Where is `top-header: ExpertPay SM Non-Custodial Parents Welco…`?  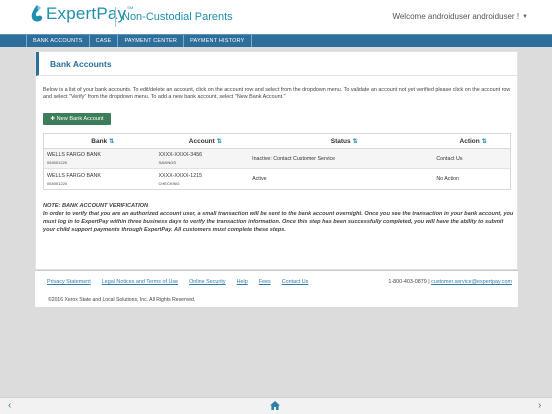 top-header: ExpertPay SM Non-Custodial Parents Welco… is located at coordinates (276, 17).